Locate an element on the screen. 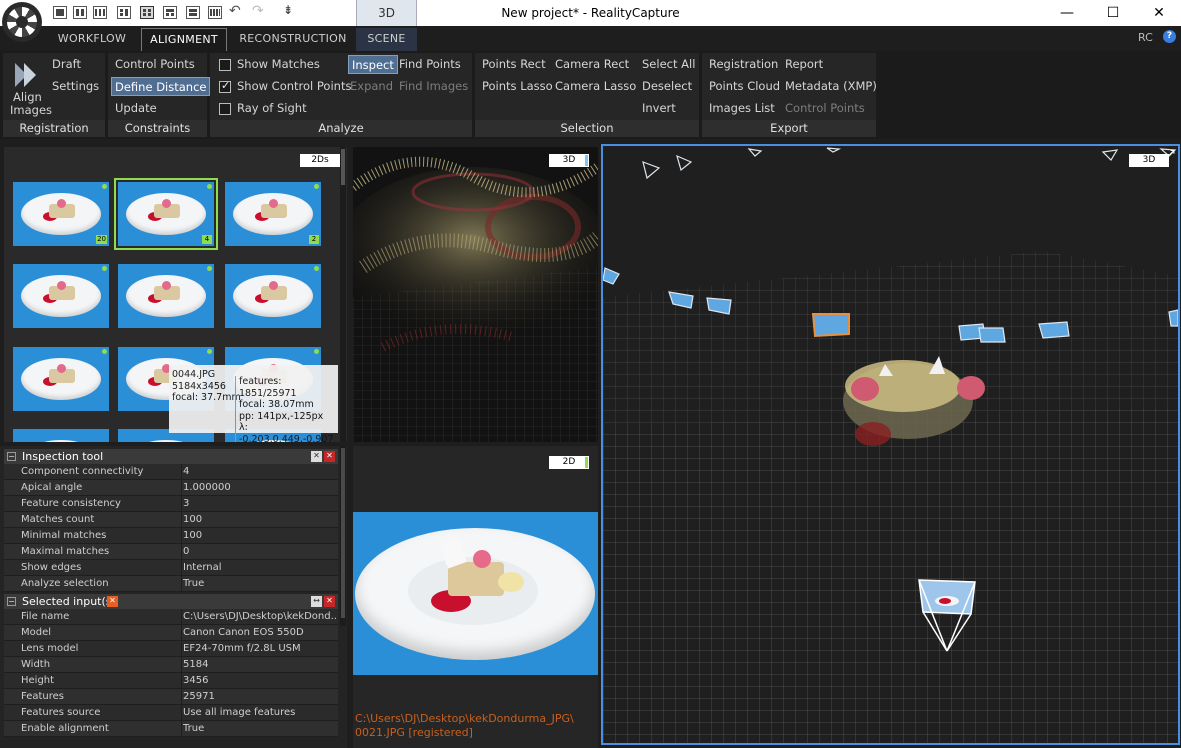  find-images-button: Find Images is located at coordinates (433, 86).